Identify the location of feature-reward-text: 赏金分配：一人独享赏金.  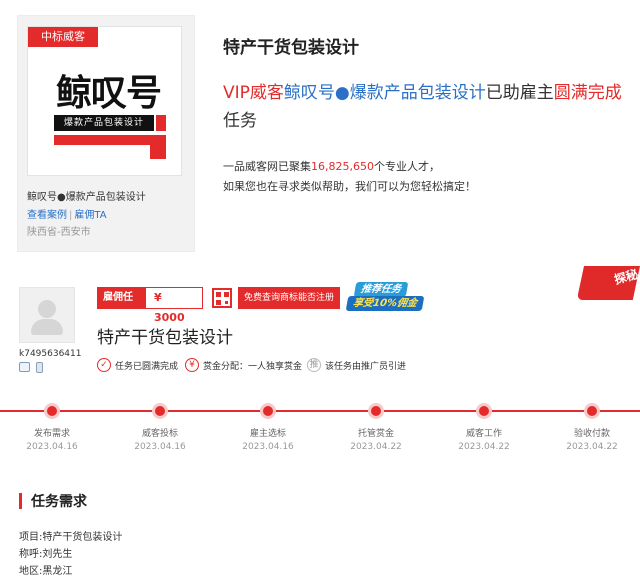
(253, 366).